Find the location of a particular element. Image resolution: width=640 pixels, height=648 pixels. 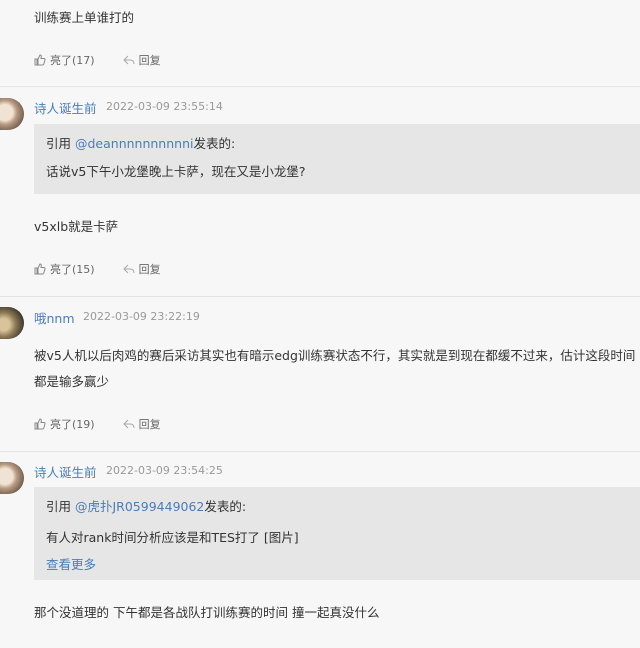

post-time: 2022-03-09 23:55:14 is located at coordinates (164, 106).